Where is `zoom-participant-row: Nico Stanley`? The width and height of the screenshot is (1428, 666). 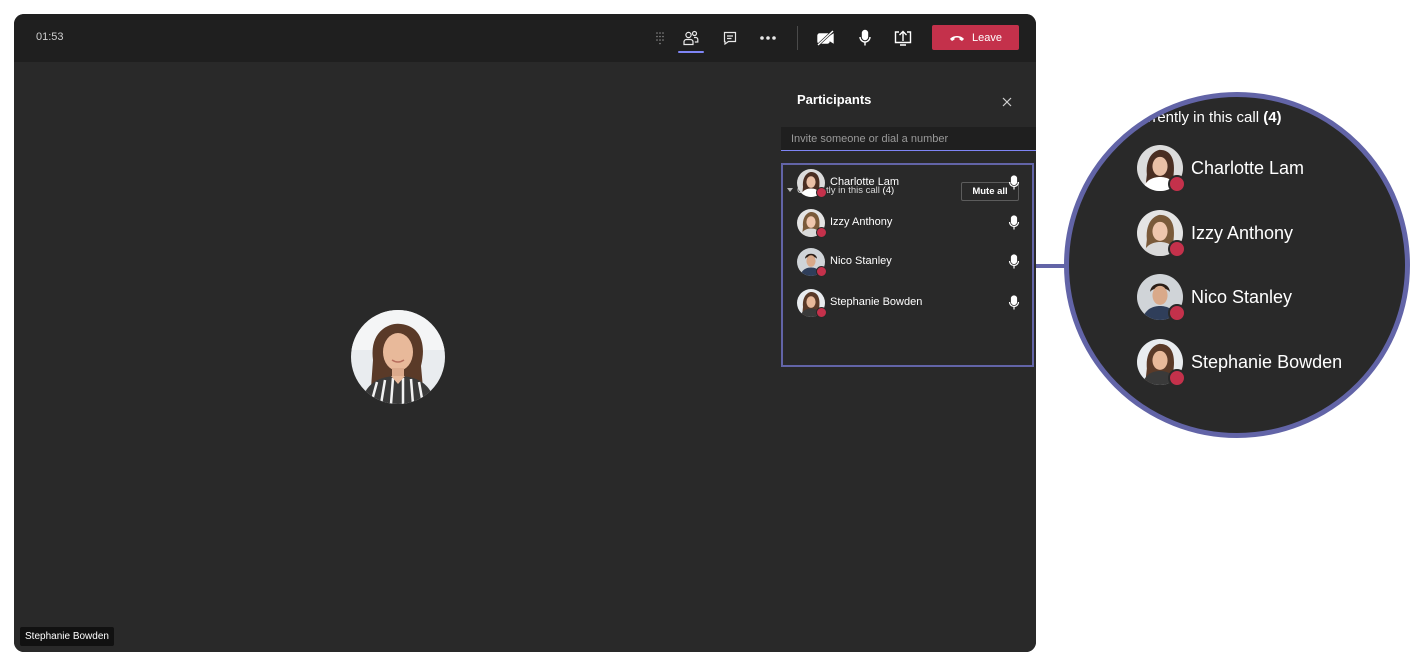
zoom-participant-row: Nico Stanley is located at coordinates (1267, 298).